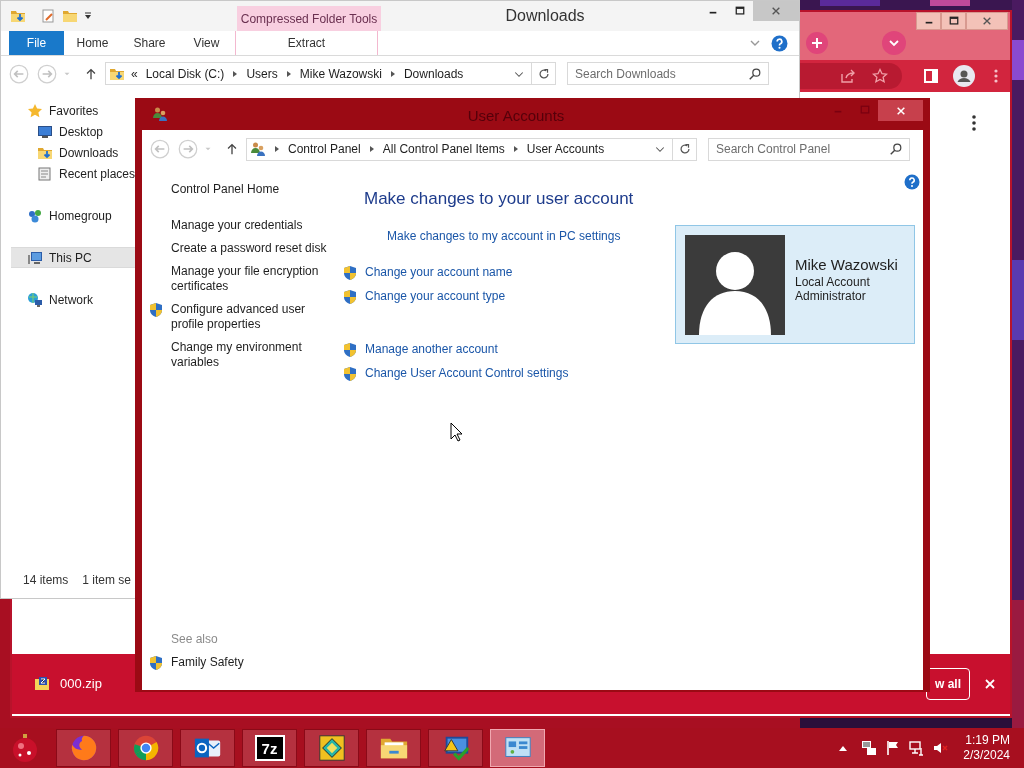 Image resolution: width=1024 pixels, height=768 pixels. I want to click on muted-speaker-icon, so click(941, 748).